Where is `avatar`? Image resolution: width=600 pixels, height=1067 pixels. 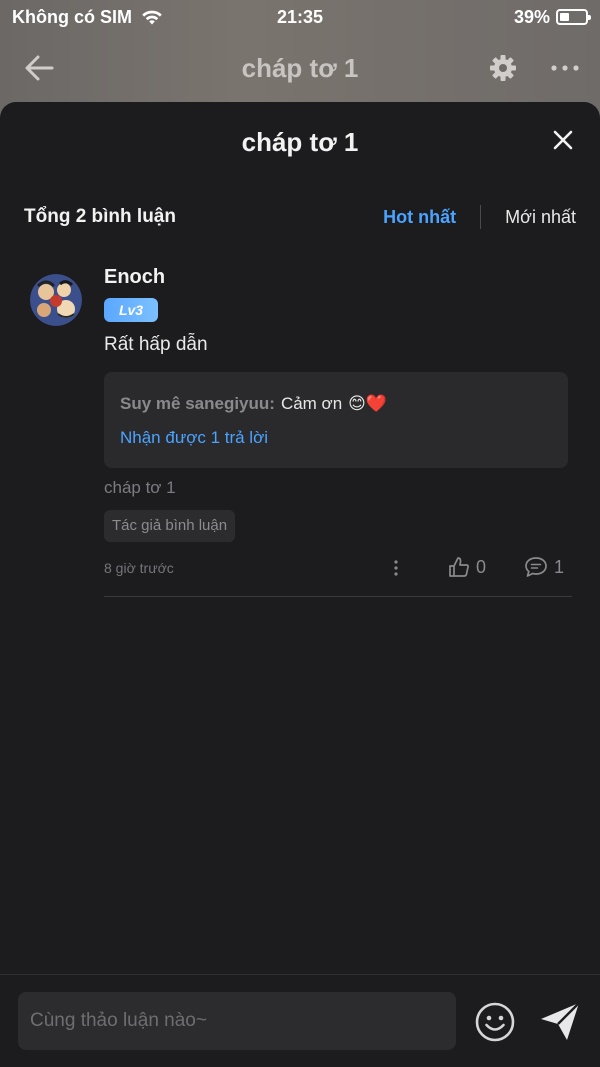 avatar is located at coordinates (56, 300).